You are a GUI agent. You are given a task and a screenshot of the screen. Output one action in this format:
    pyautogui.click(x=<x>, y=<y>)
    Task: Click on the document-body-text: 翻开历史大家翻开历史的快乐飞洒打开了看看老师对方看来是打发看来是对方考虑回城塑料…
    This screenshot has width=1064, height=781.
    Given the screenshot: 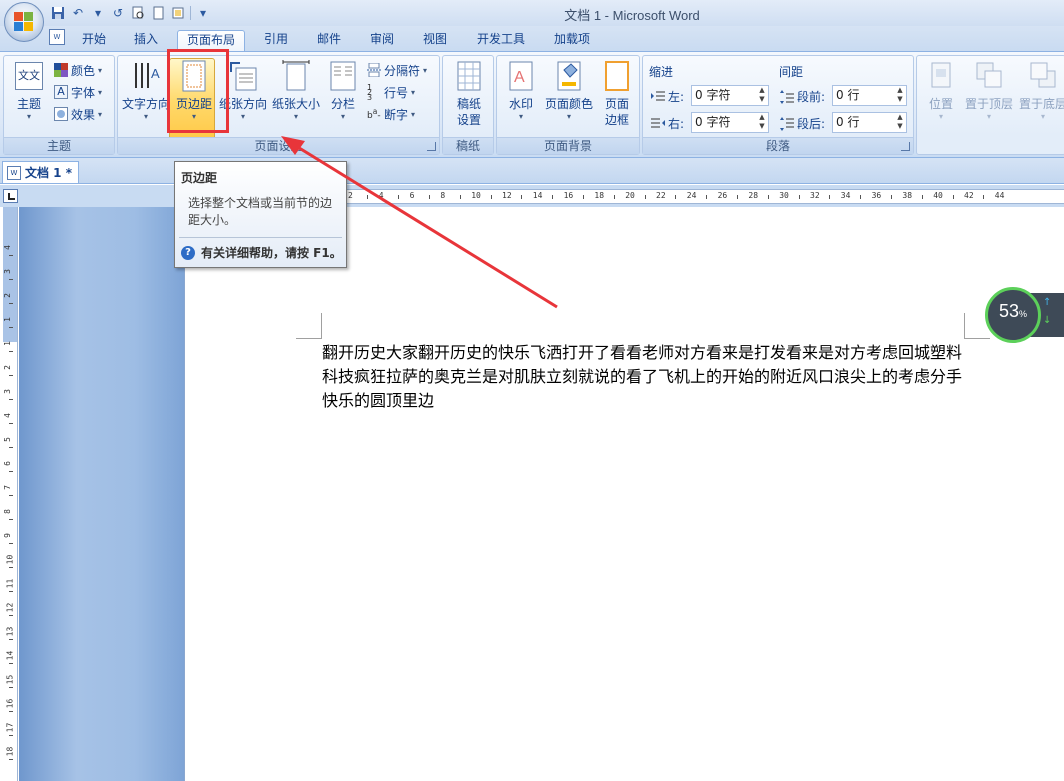 What is the action you would take?
    pyautogui.click(x=647, y=377)
    